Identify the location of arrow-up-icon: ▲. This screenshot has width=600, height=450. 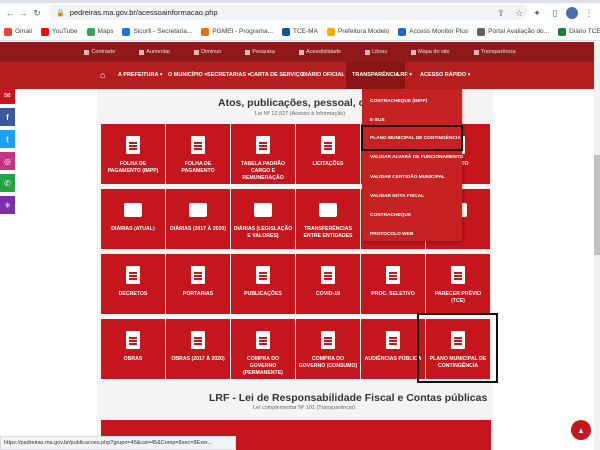
(581, 430).